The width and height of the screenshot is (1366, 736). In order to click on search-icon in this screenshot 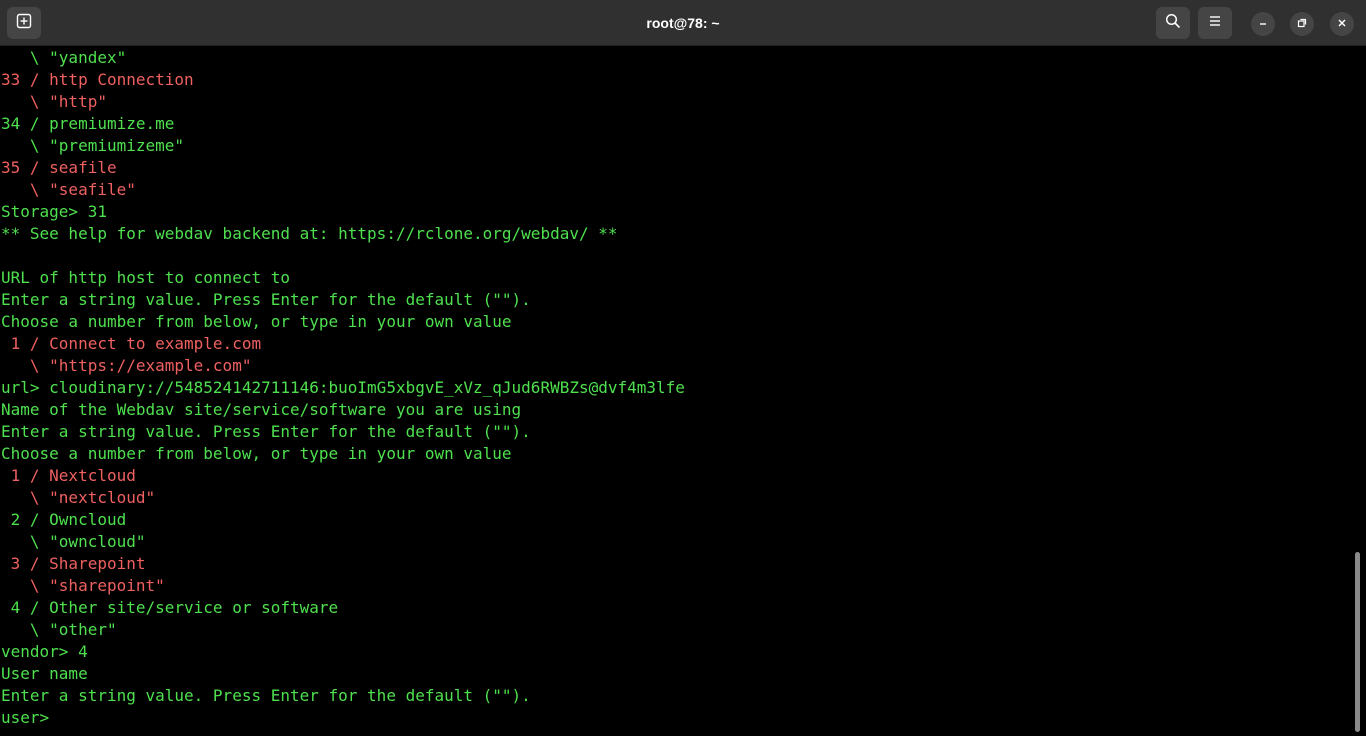, I will do `click(1173, 23)`.